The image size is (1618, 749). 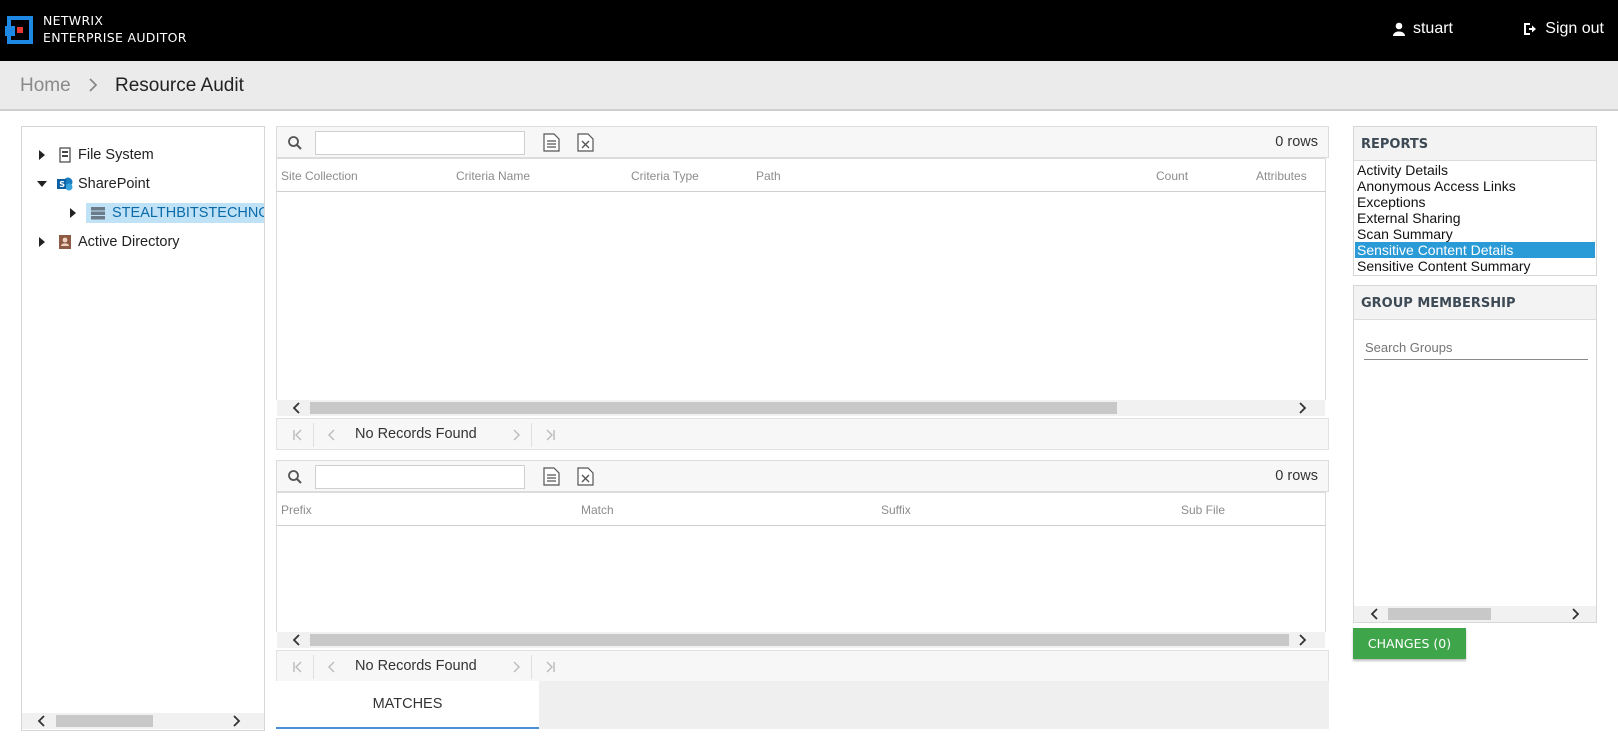 I want to click on report-item-exceptions: Exceptions, so click(x=1475, y=202).